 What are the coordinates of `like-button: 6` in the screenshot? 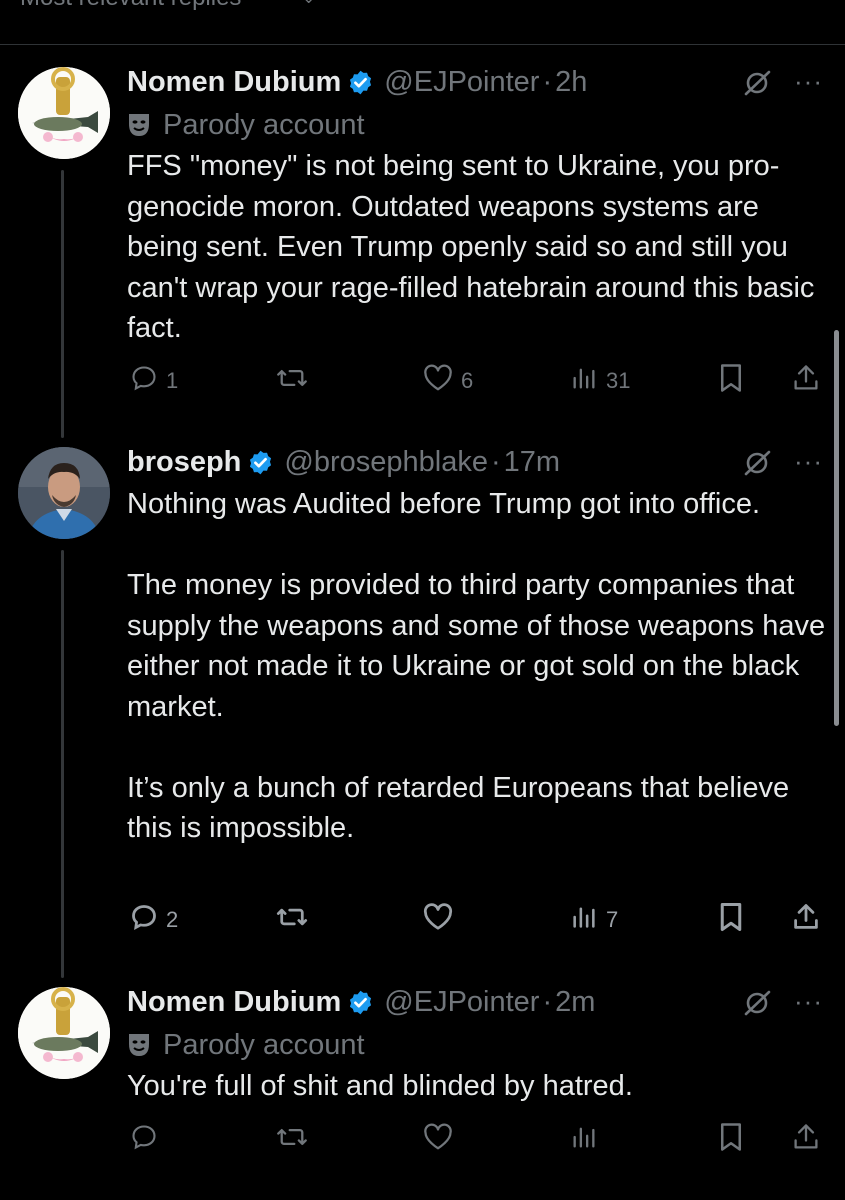 It's located at (448, 381).